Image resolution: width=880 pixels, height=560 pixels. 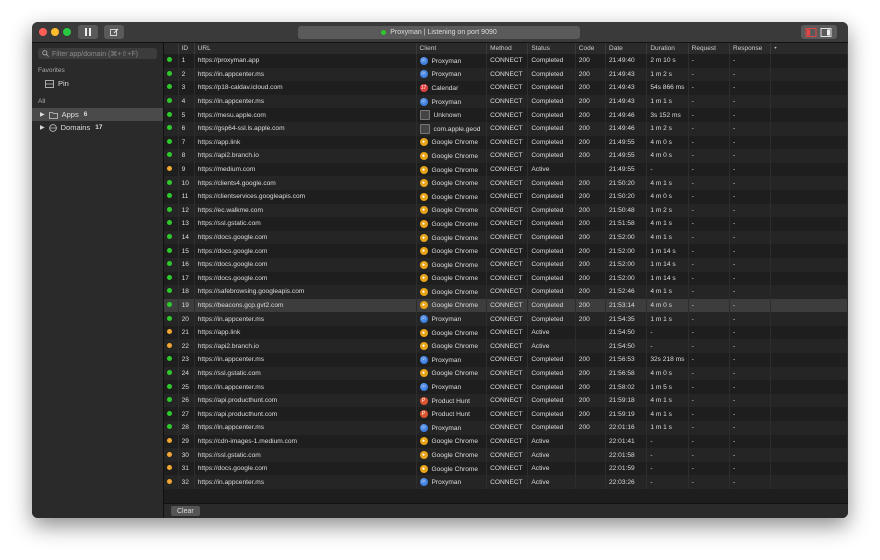 What do you see at coordinates (55, 32) in the screenshot?
I see `minimize-window-button` at bounding box center [55, 32].